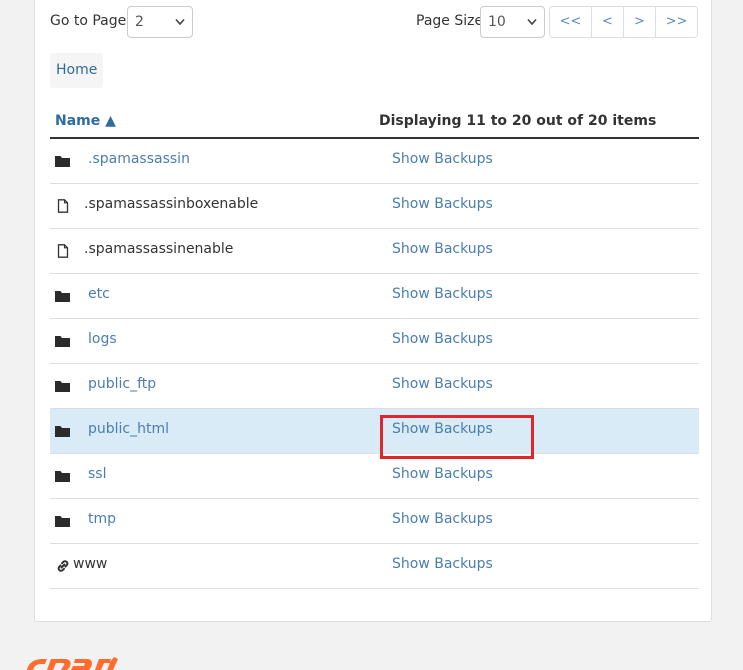 Image resolution: width=743 pixels, height=670 pixels. What do you see at coordinates (374, 476) in the screenshot?
I see `table-row: ssl Show Backups` at bounding box center [374, 476].